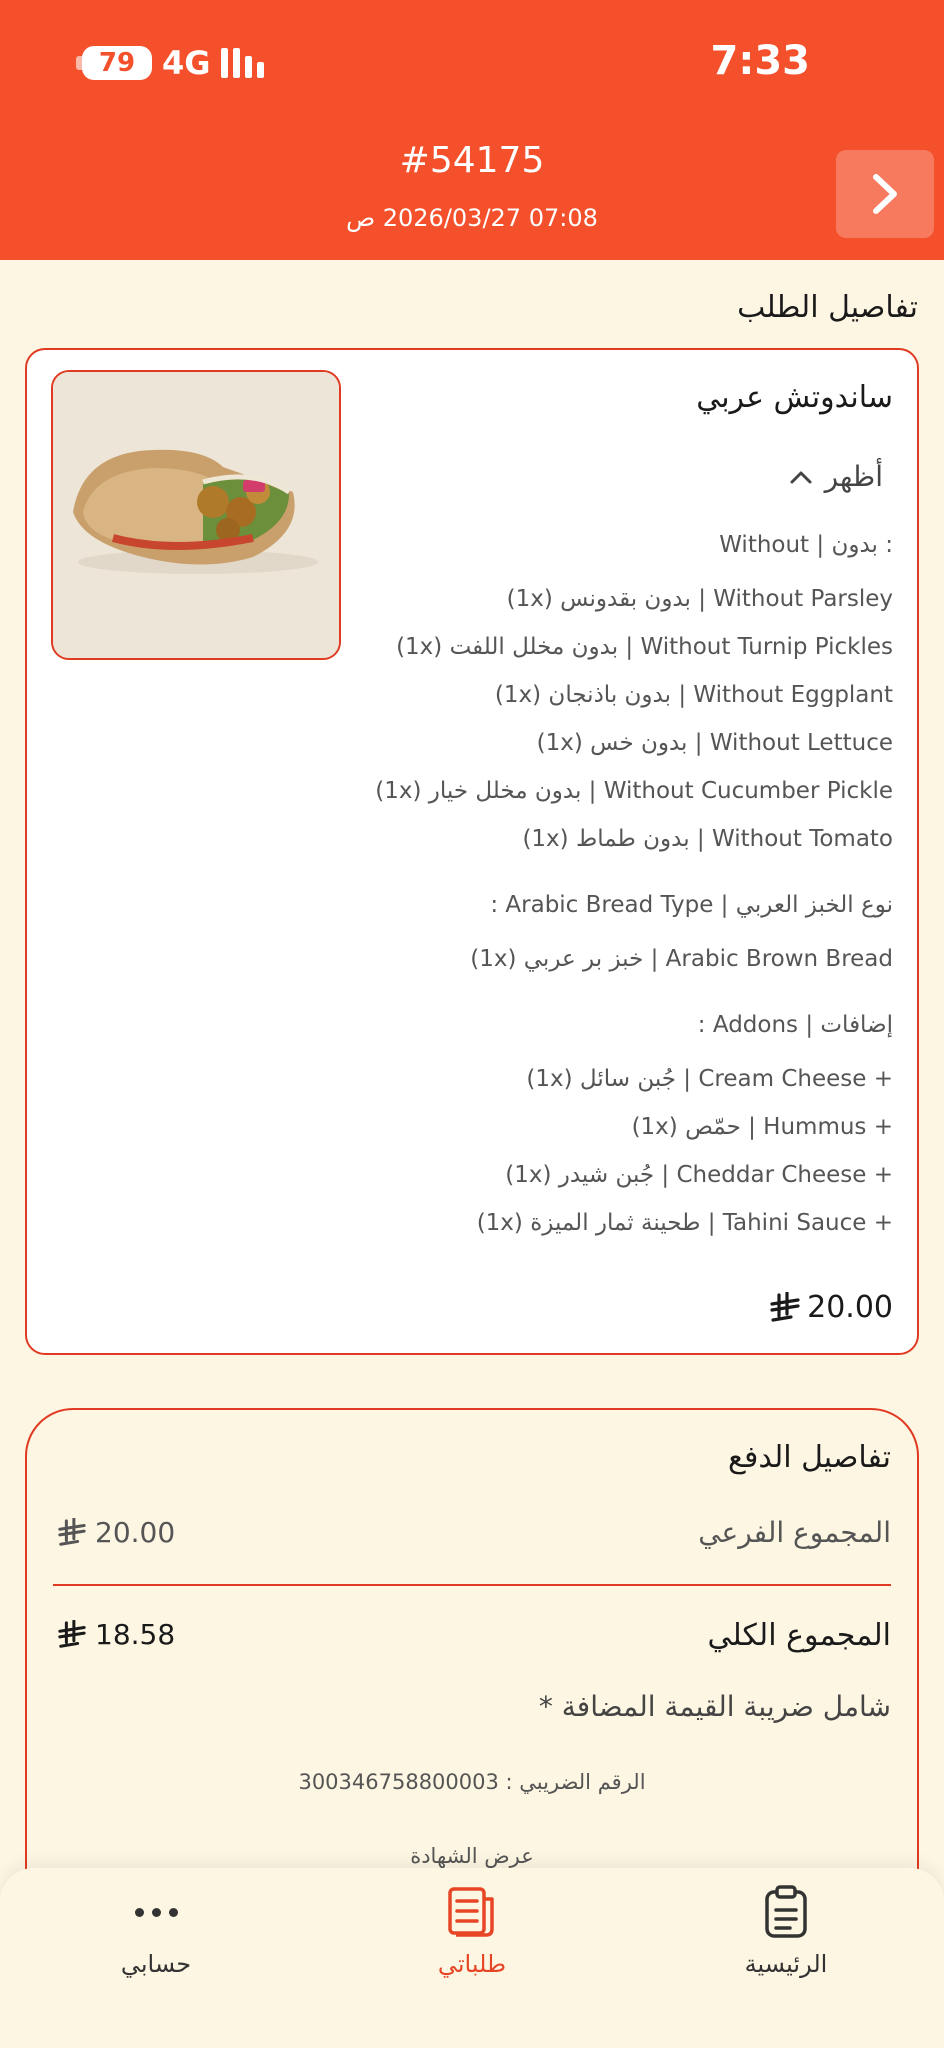 This screenshot has height=2048, width=944. I want to click on payment-title: تفاصيل الدفع, so click(809, 1457).